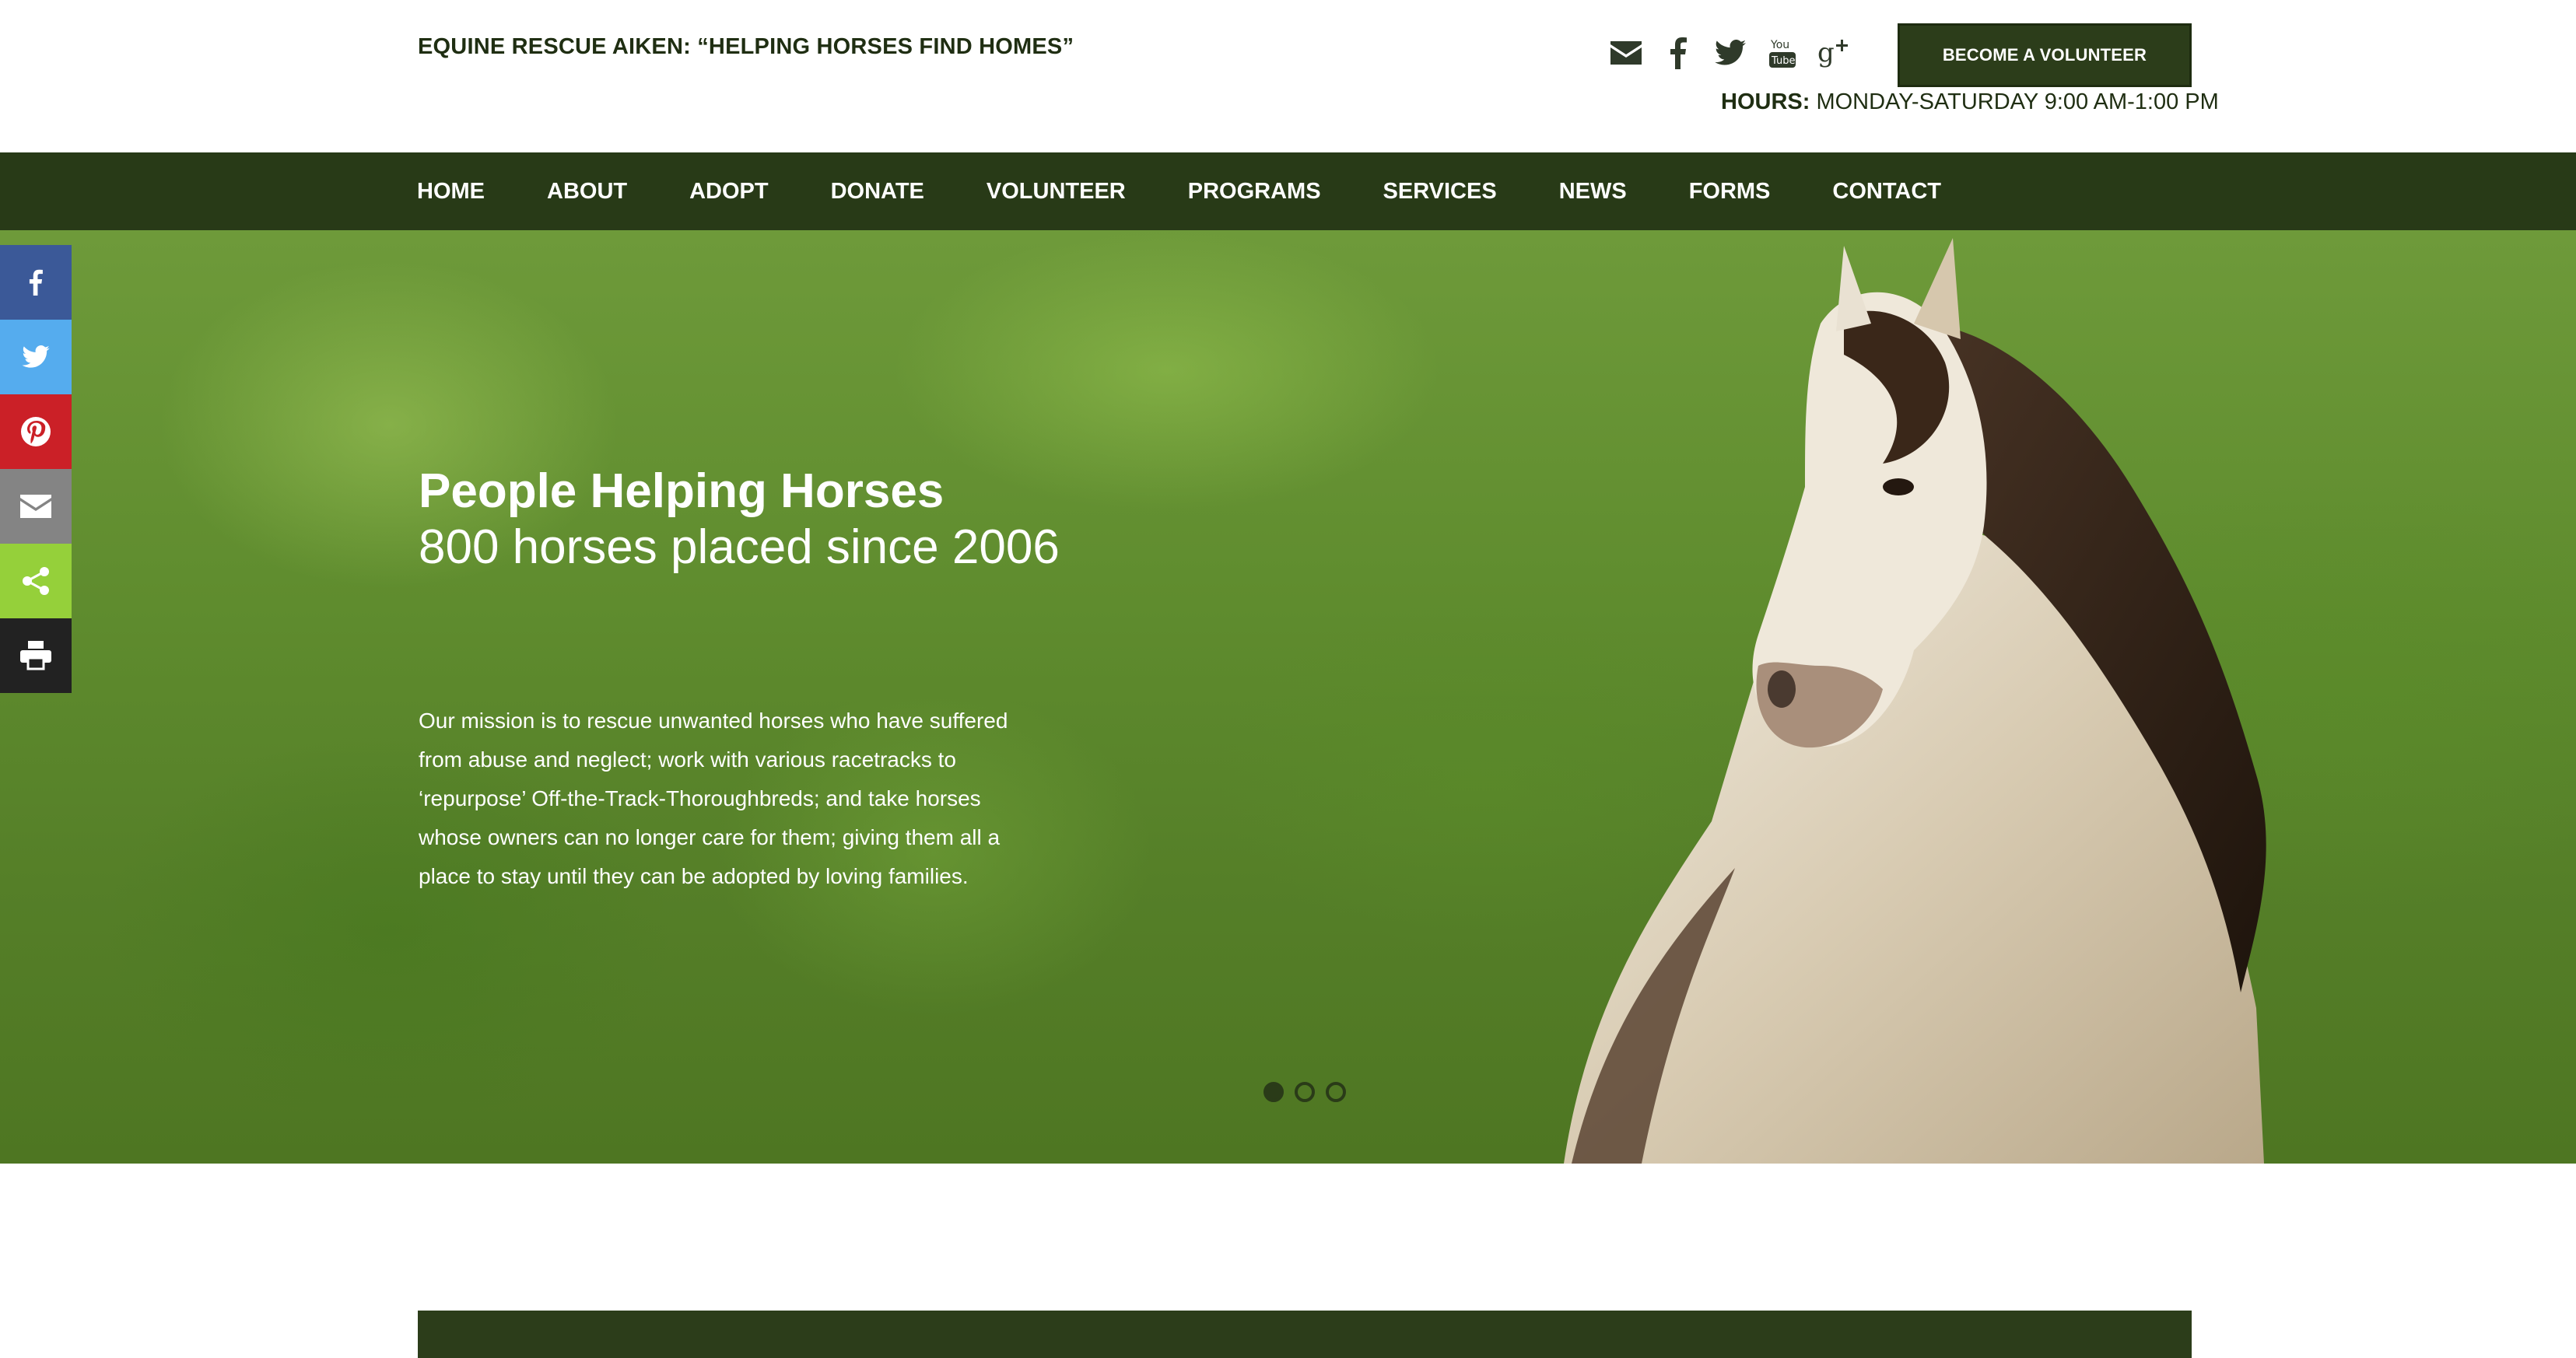  I want to click on google-plus-icon: g, so click(1834, 53).